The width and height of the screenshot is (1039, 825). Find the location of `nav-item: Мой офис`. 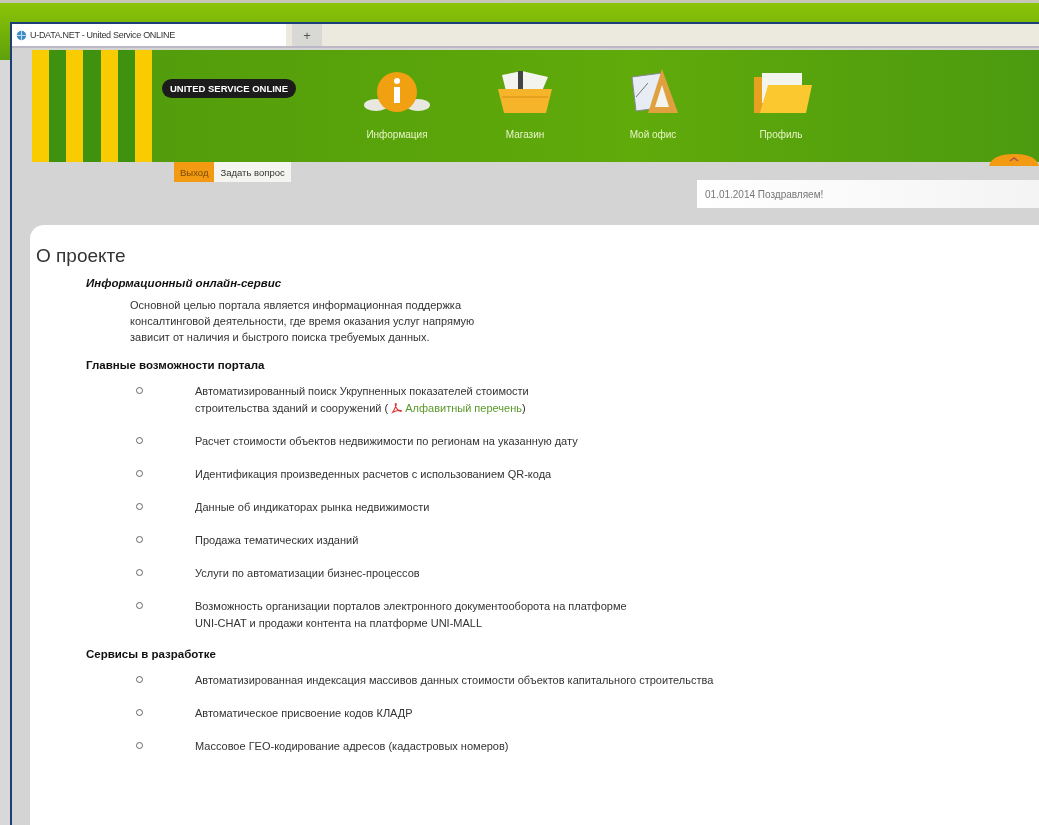

nav-item: Мой офис is located at coordinates (653, 114).